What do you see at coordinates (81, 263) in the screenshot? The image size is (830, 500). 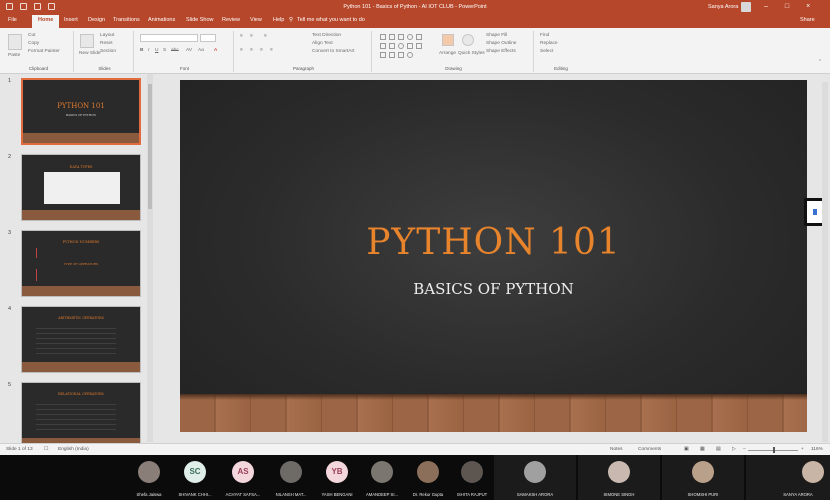 I see `slide-thumbnail-3: PYTHON NUMBERS TYPE OF OPERATORS` at bounding box center [81, 263].